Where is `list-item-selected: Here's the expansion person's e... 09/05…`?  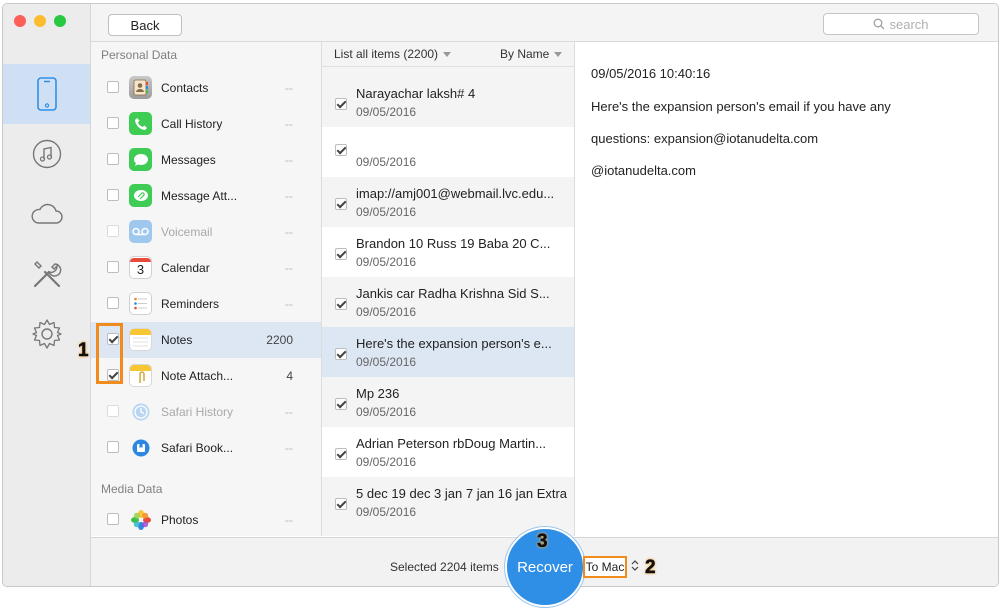 list-item-selected: Here's the expansion person's e... 09/05… is located at coordinates (448, 352).